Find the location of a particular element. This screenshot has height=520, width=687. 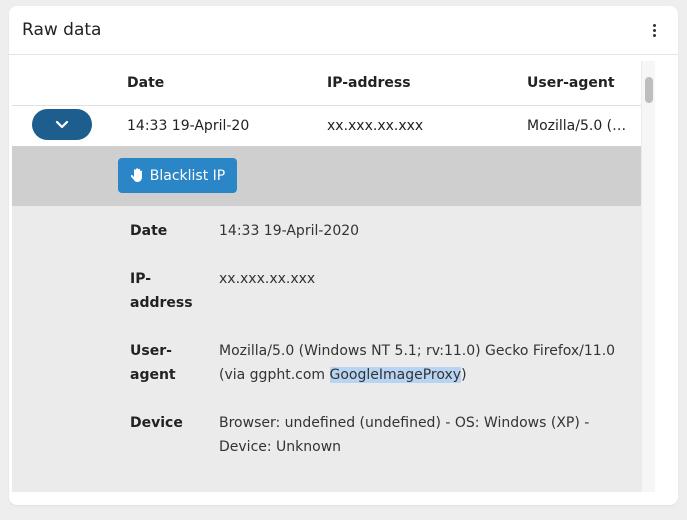

scrollbar-thumb is located at coordinates (649, 90).